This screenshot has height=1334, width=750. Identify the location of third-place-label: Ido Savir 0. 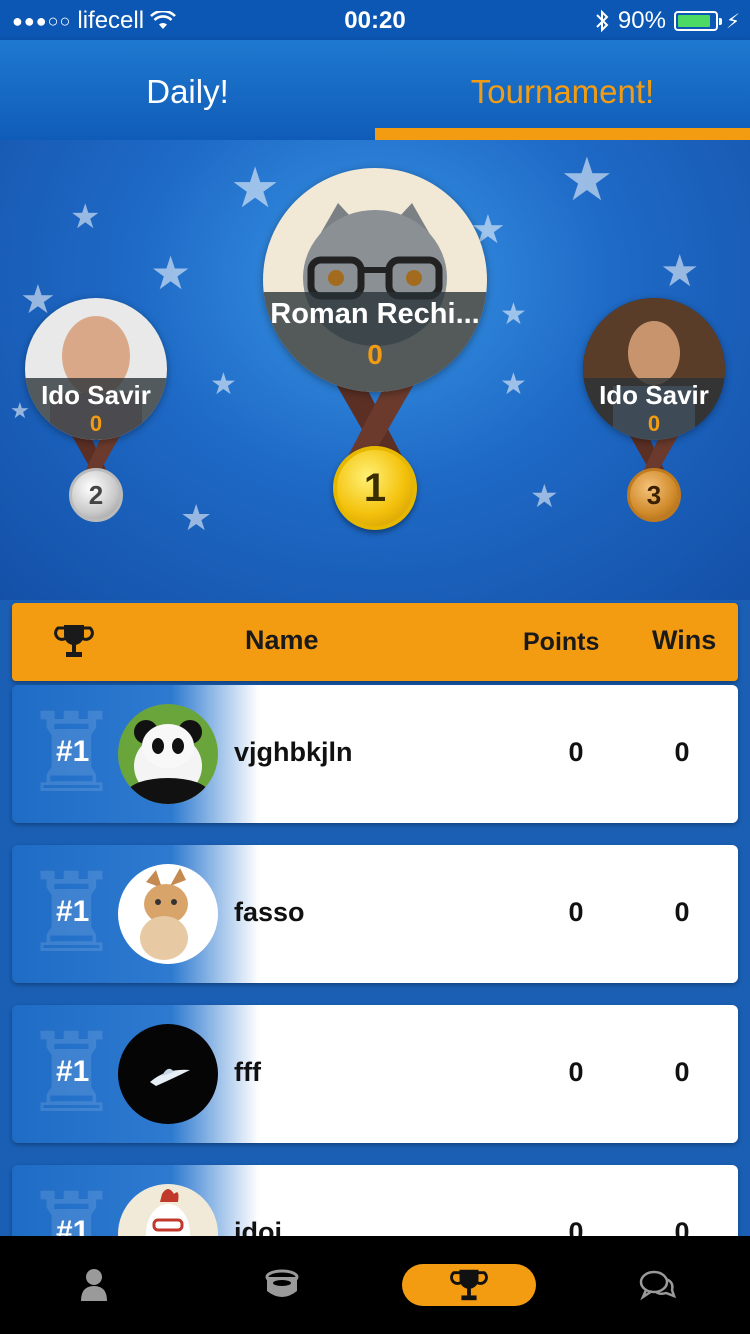
(654, 409).